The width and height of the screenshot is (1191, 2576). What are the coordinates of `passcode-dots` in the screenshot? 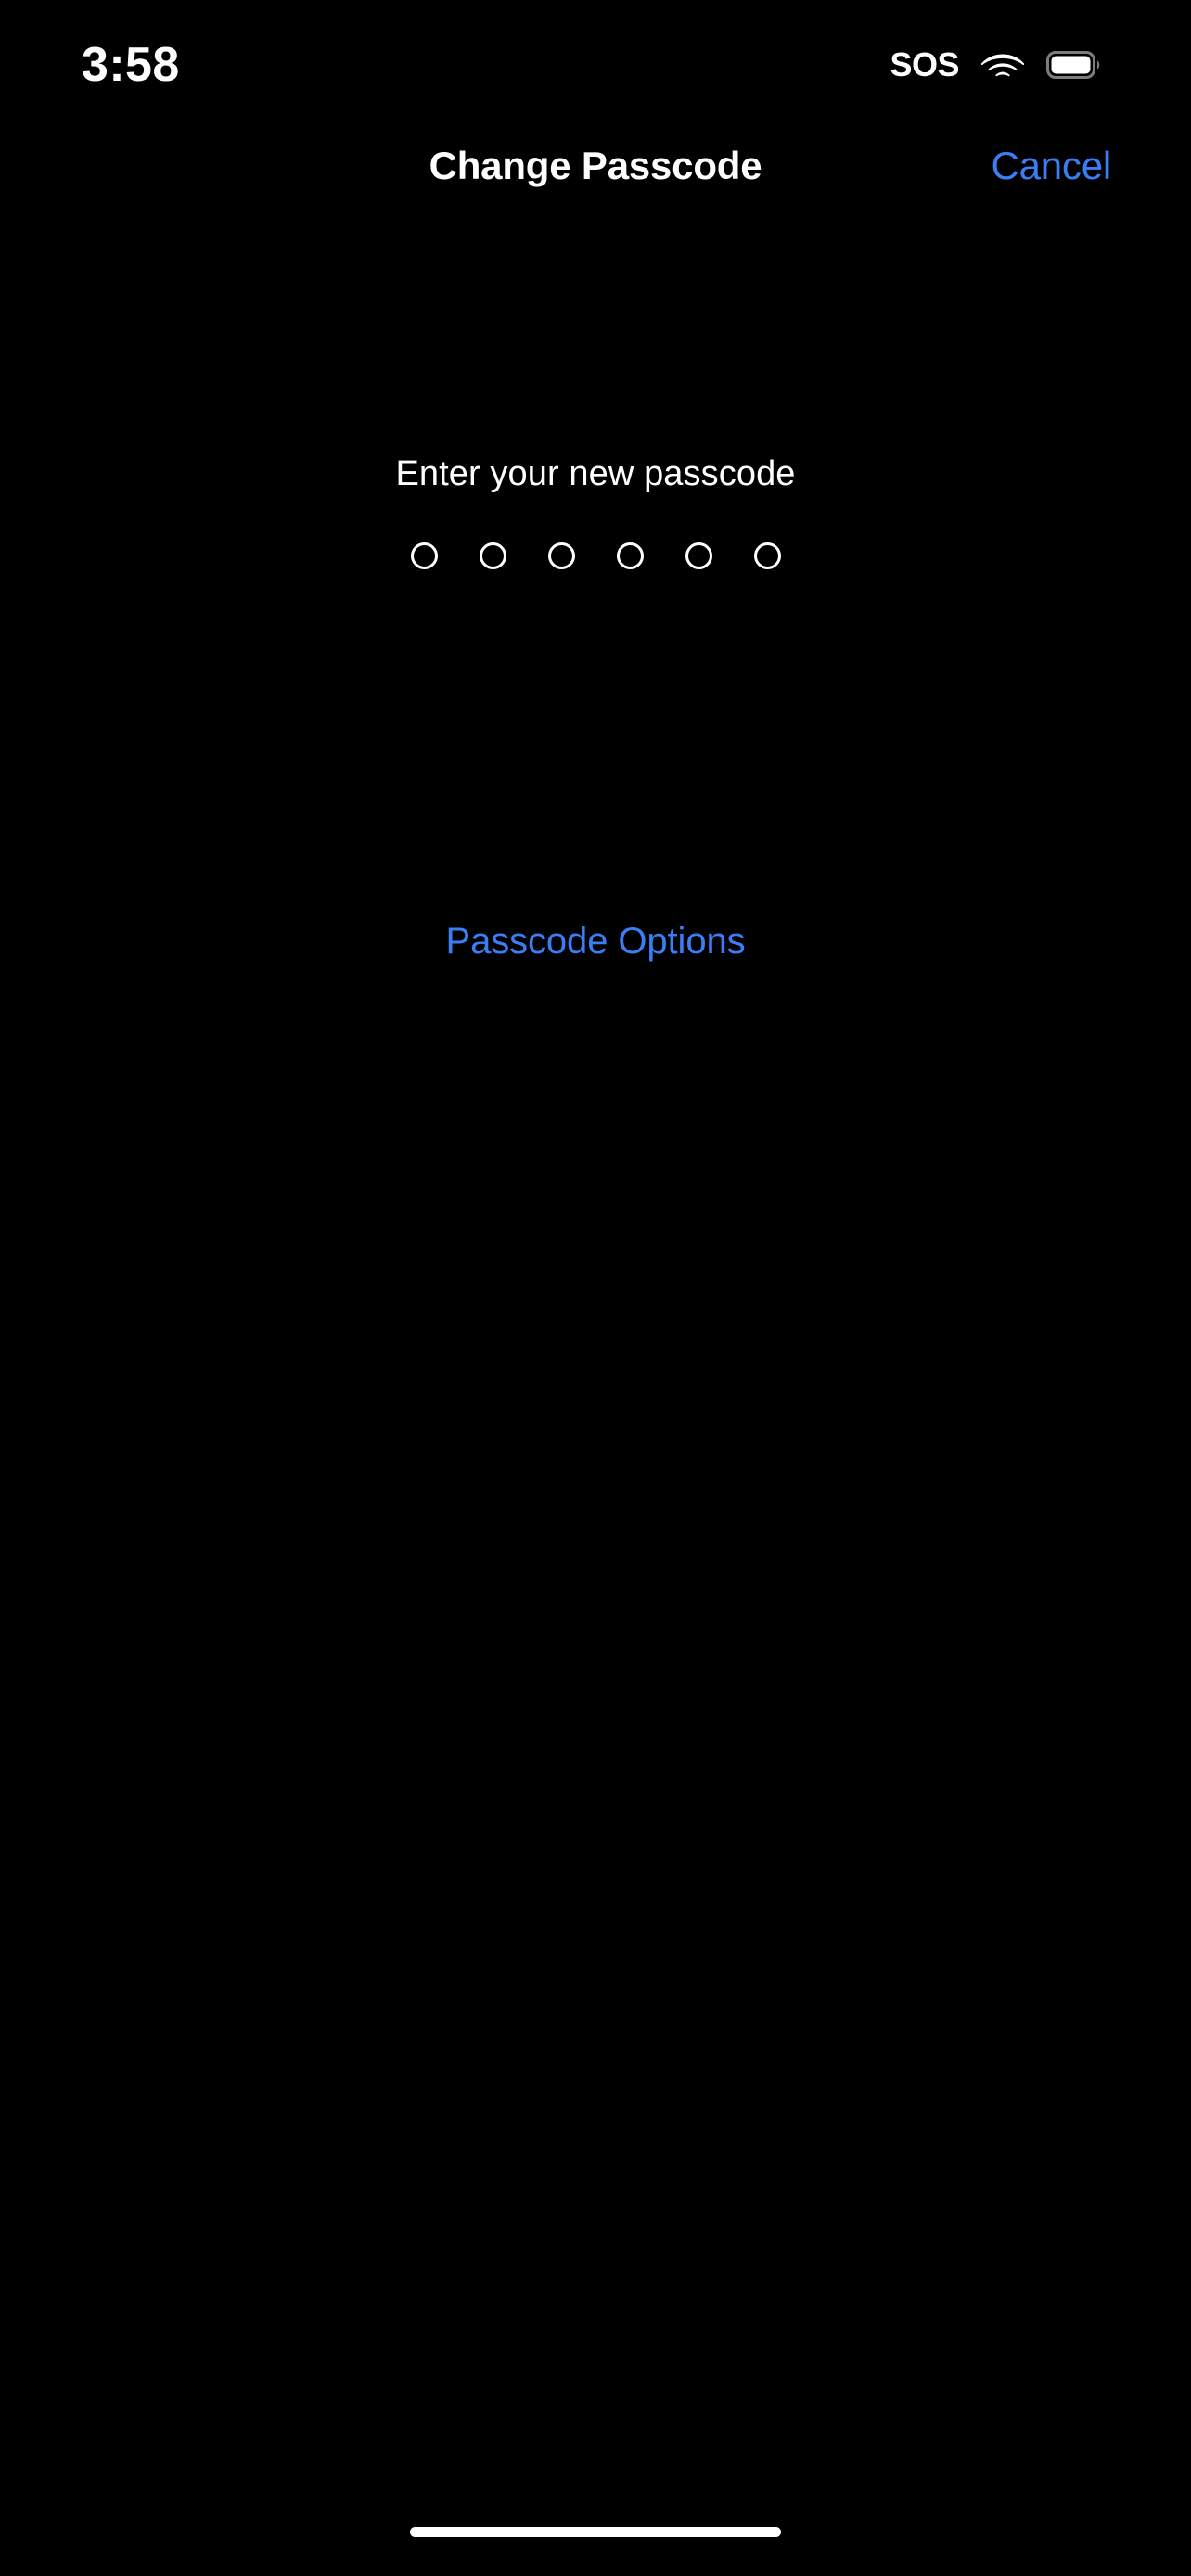 It's located at (595, 555).